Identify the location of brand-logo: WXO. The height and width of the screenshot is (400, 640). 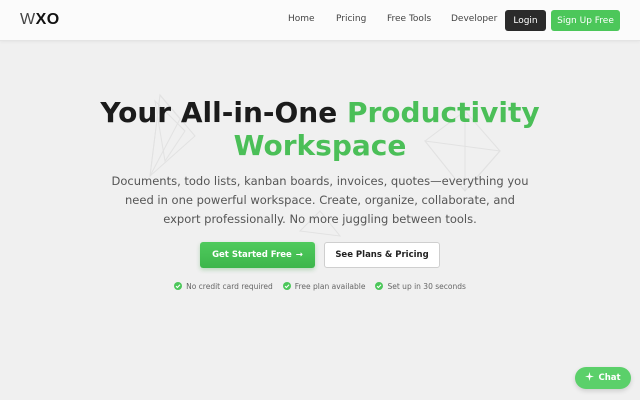
(40, 20).